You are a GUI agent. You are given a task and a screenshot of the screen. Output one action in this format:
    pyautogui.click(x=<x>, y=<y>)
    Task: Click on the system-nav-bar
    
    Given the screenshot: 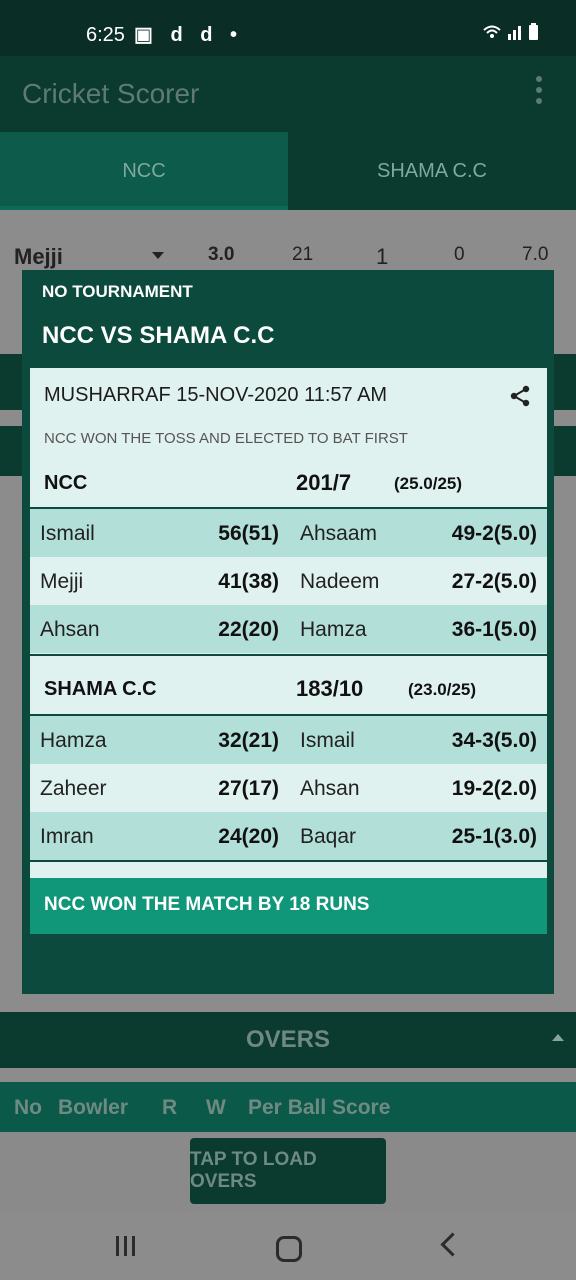 What is the action you would take?
    pyautogui.click(x=288, y=1246)
    